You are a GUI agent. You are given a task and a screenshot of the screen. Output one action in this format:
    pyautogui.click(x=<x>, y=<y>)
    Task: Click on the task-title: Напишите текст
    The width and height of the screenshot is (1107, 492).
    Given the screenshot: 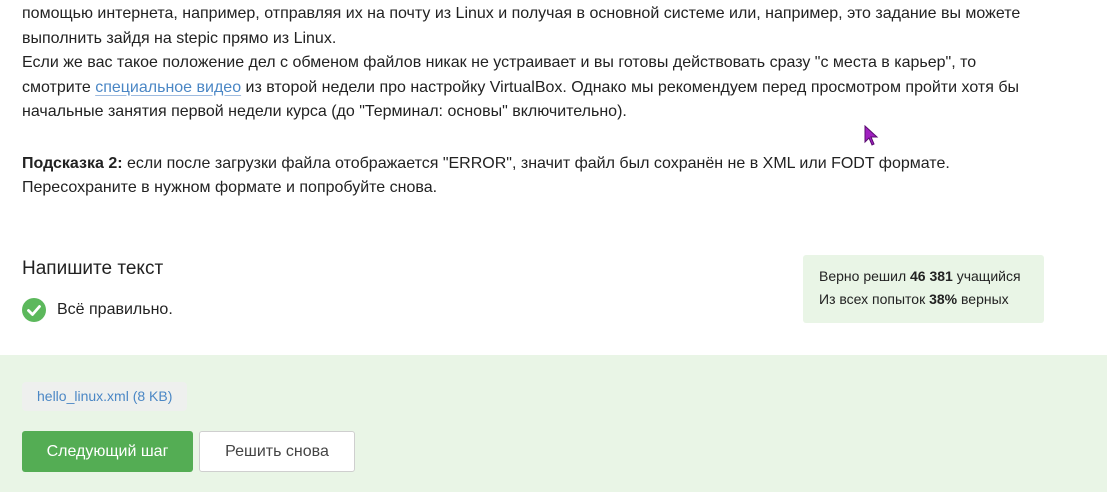 What is the action you would take?
    pyautogui.click(x=93, y=268)
    